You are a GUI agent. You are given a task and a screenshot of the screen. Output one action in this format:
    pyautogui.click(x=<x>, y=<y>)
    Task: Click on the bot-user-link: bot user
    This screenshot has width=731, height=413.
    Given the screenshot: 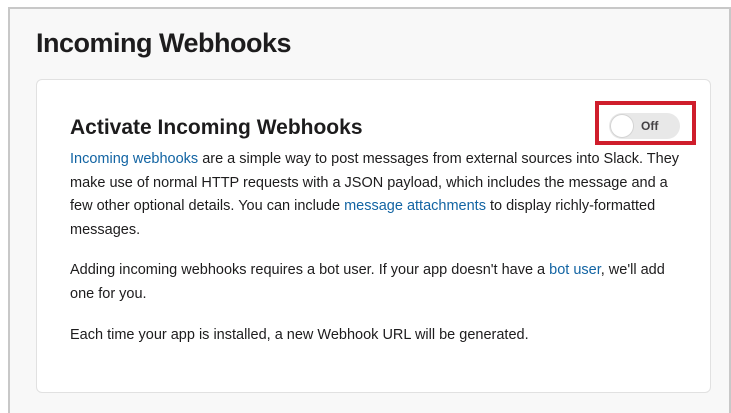 What is the action you would take?
    pyautogui.click(x=575, y=270)
    